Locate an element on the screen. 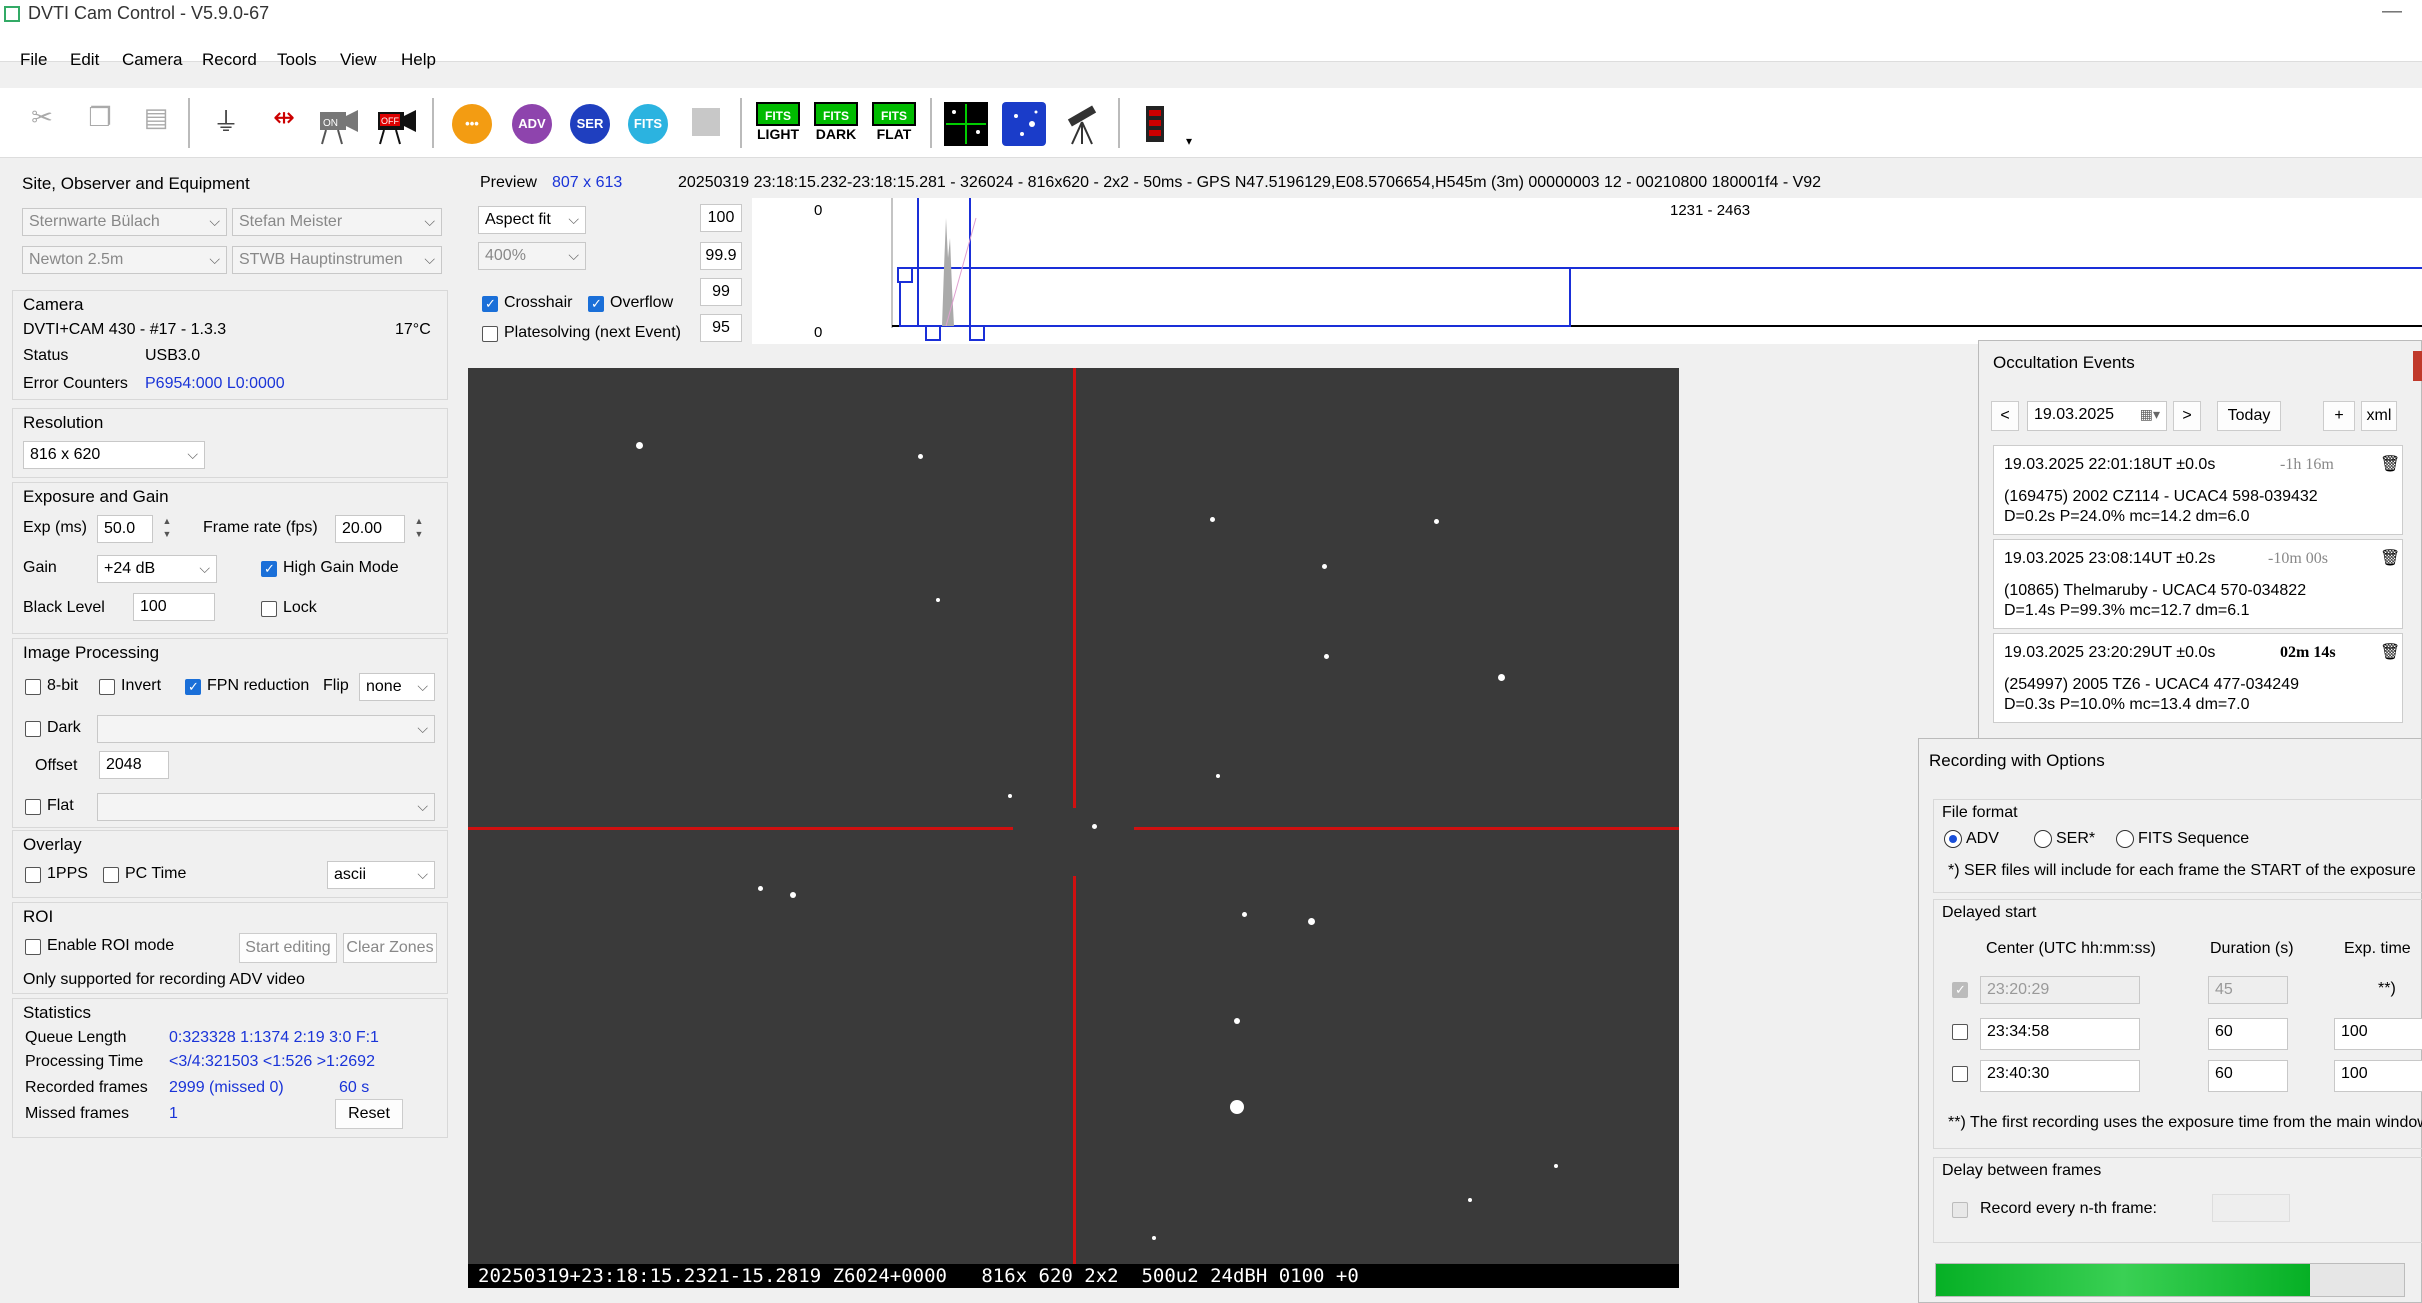  black-level-input: 100 is located at coordinates (174, 607).